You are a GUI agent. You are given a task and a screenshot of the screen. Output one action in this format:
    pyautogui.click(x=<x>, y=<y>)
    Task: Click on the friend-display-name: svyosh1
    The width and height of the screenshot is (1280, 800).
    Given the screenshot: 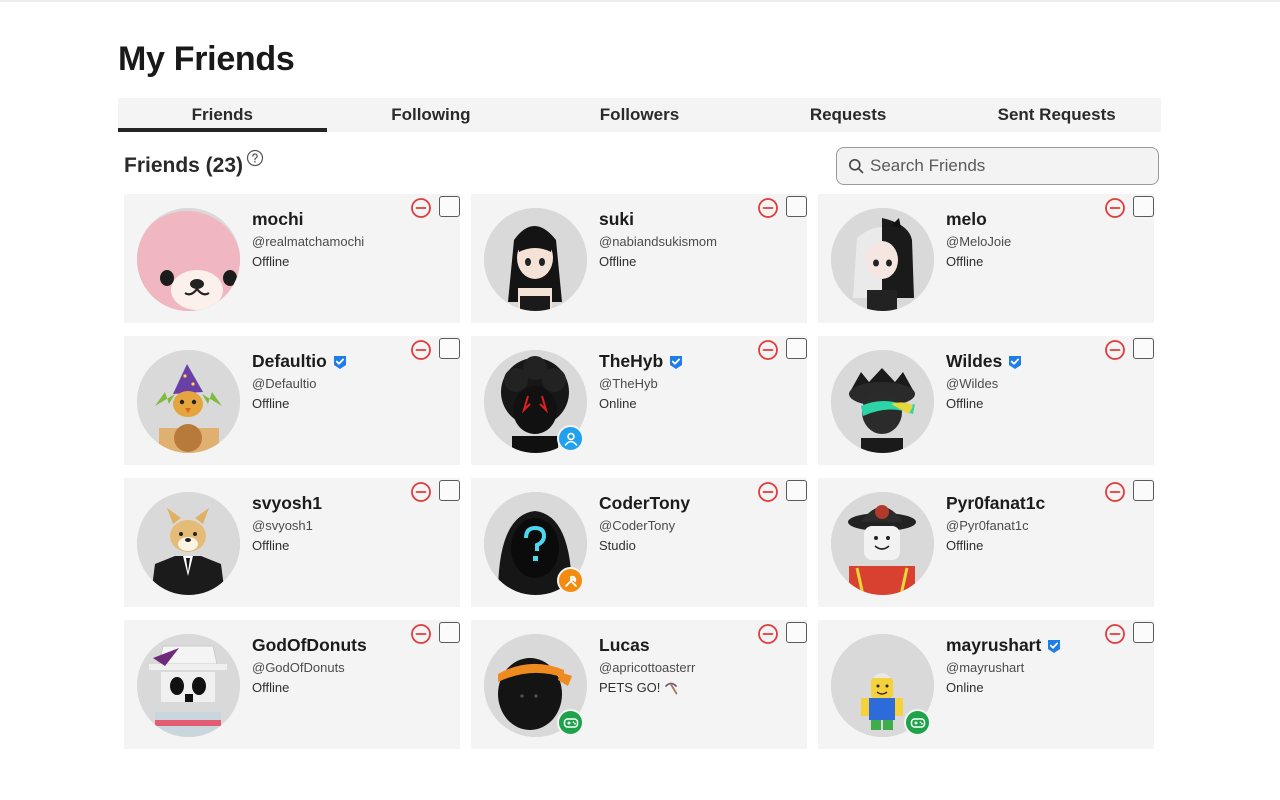 What is the action you would take?
    pyautogui.click(x=287, y=503)
    